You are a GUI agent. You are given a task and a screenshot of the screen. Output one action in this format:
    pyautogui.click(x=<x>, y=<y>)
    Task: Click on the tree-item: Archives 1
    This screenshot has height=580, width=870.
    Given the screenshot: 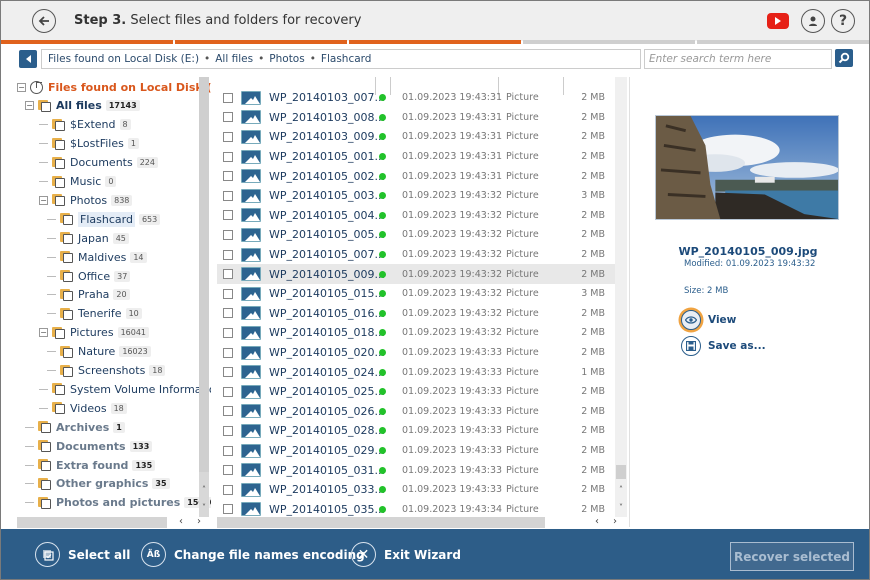 What is the action you would take?
    pyautogui.click(x=75, y=427)
    